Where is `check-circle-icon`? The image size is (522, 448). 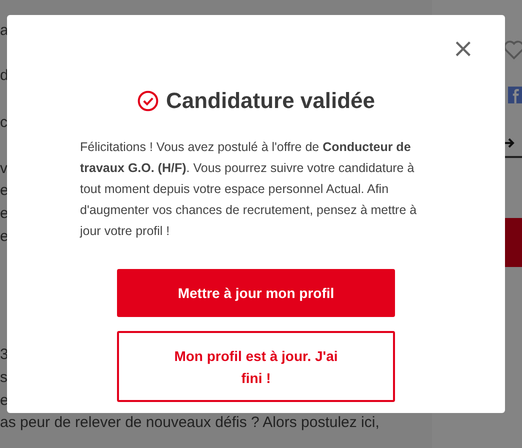 check-circle-icon is located at coordinates (147, 101).